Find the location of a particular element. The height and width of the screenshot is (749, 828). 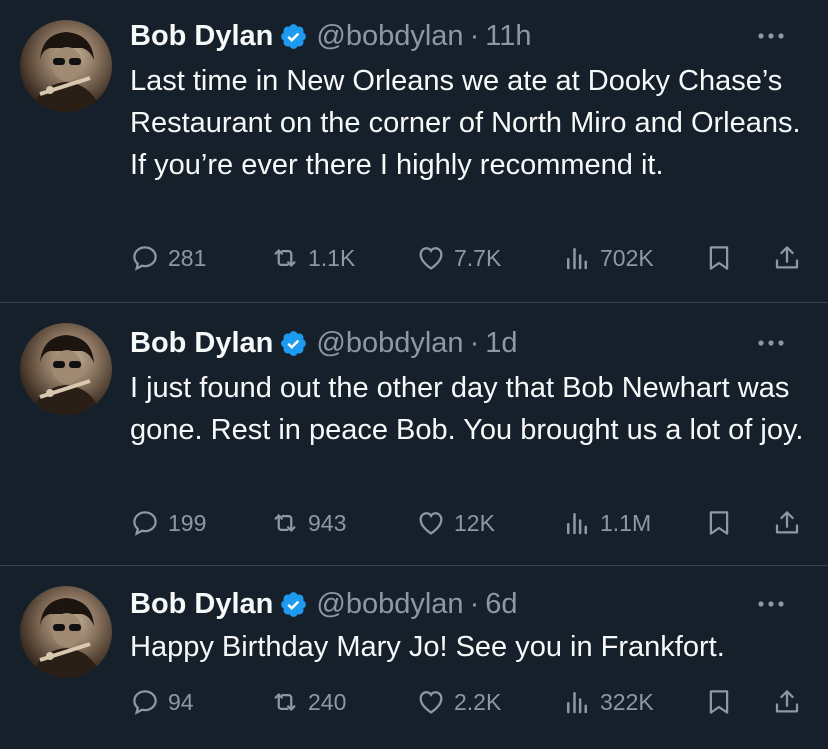

tweet-header: Bob Dylan @bobdylan · 6d is located at coordinates (469, 604).